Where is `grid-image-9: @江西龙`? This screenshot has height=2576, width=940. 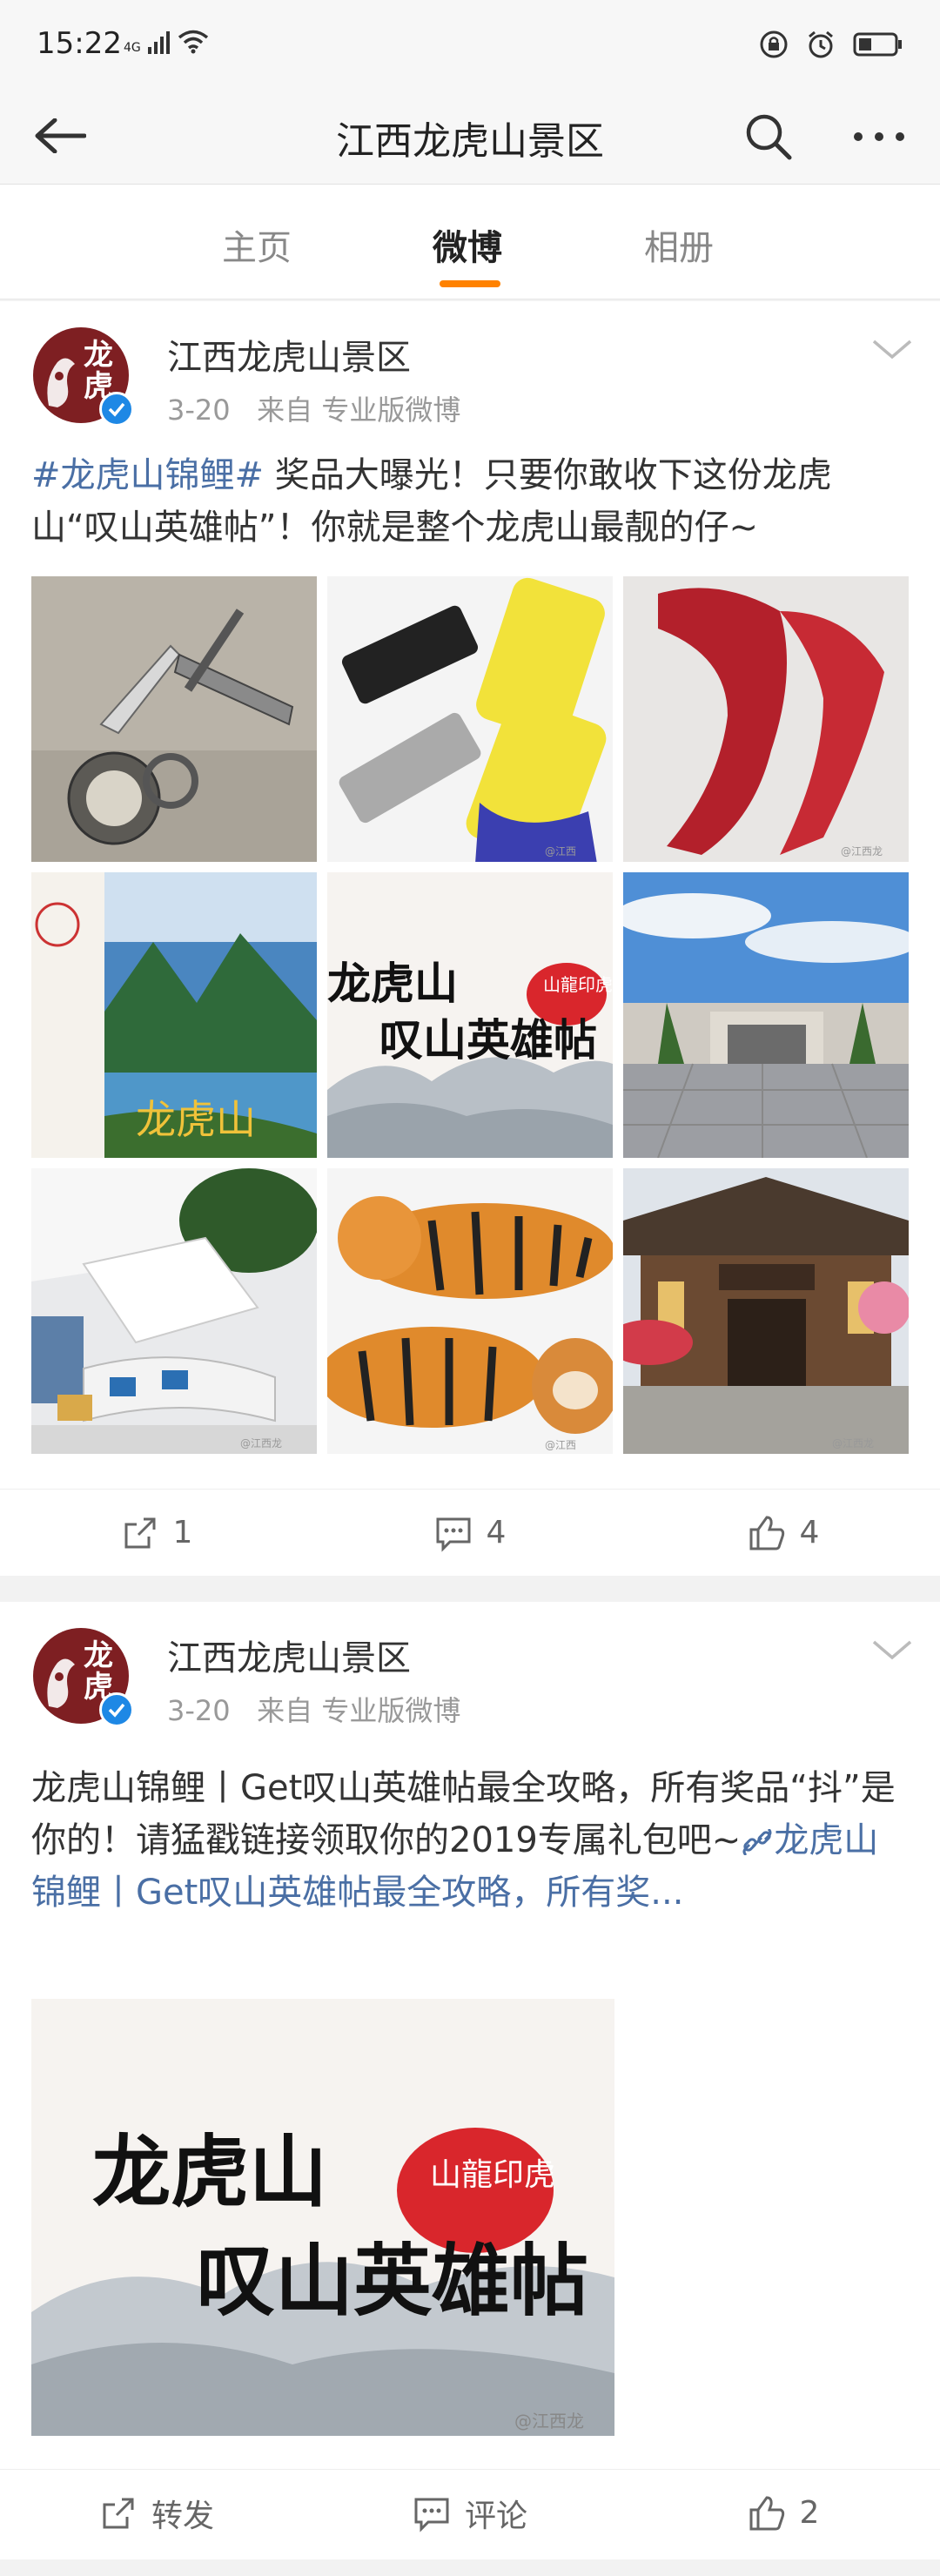 grid-image-9: @江西龙 is located at coordinates (766, 1311).